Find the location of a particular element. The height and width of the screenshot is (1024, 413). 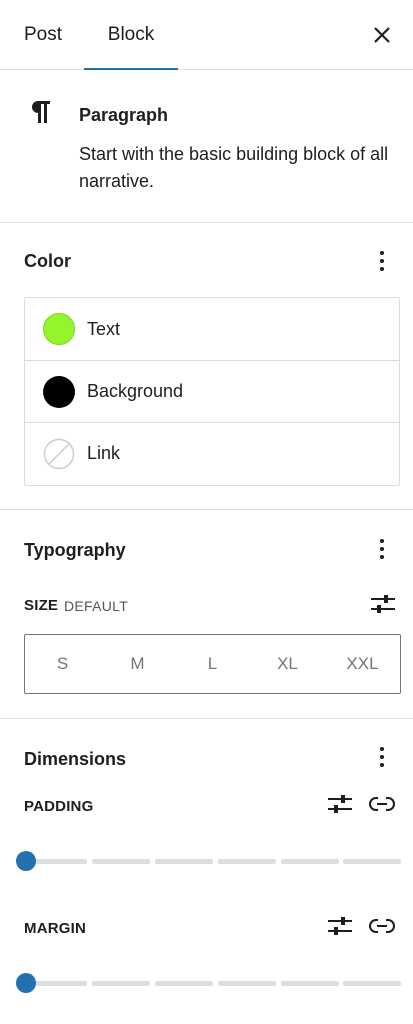

padding-label: PADDING is located at coordinates (59, 806).